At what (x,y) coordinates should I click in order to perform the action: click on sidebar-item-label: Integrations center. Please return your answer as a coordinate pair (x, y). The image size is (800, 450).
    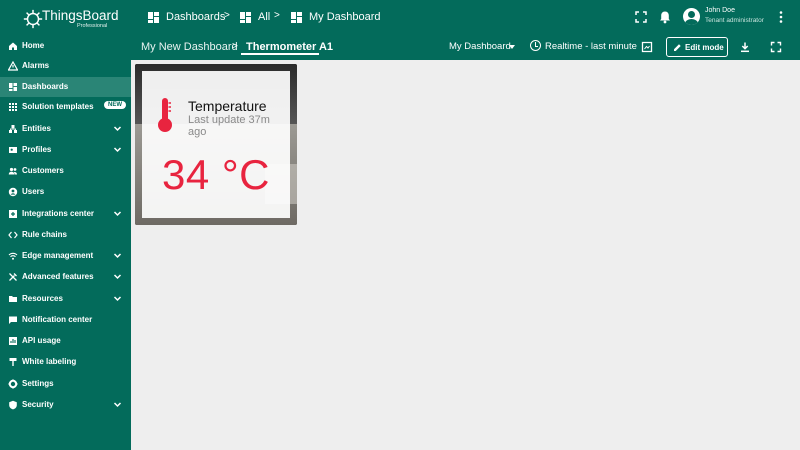
    Looking at the image, I should click on (58, 213).